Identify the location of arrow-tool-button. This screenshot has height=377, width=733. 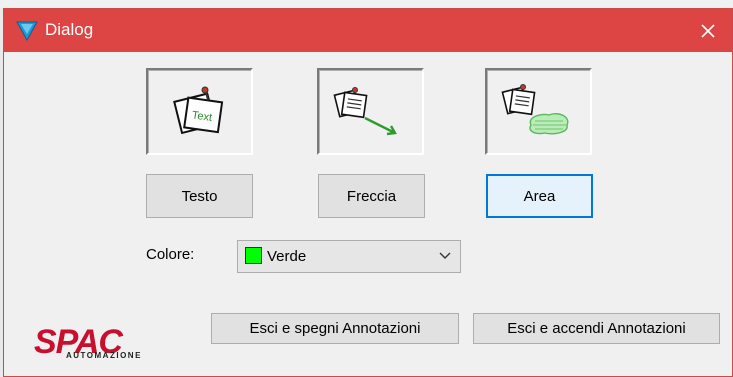
(370, 111).